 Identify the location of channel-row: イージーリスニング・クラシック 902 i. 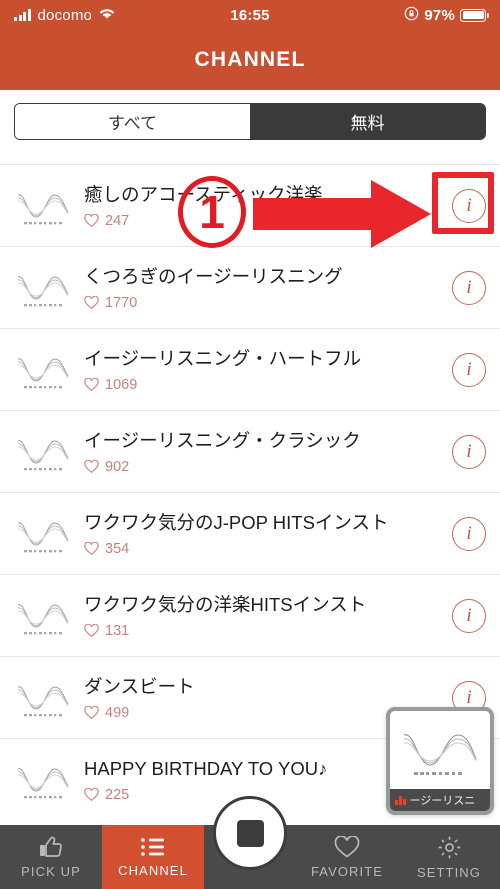
(250, 451).